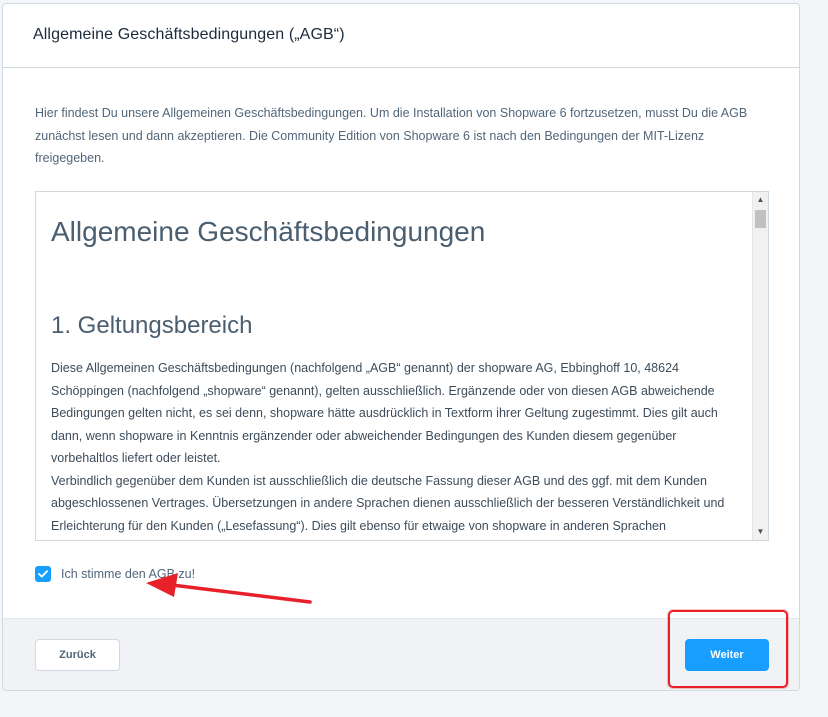 The image size is (828, 717). Describe the element at coordinates (760, 366) in the screenshot. I see `terms-scrollbar: ▲ ▼` at that location.